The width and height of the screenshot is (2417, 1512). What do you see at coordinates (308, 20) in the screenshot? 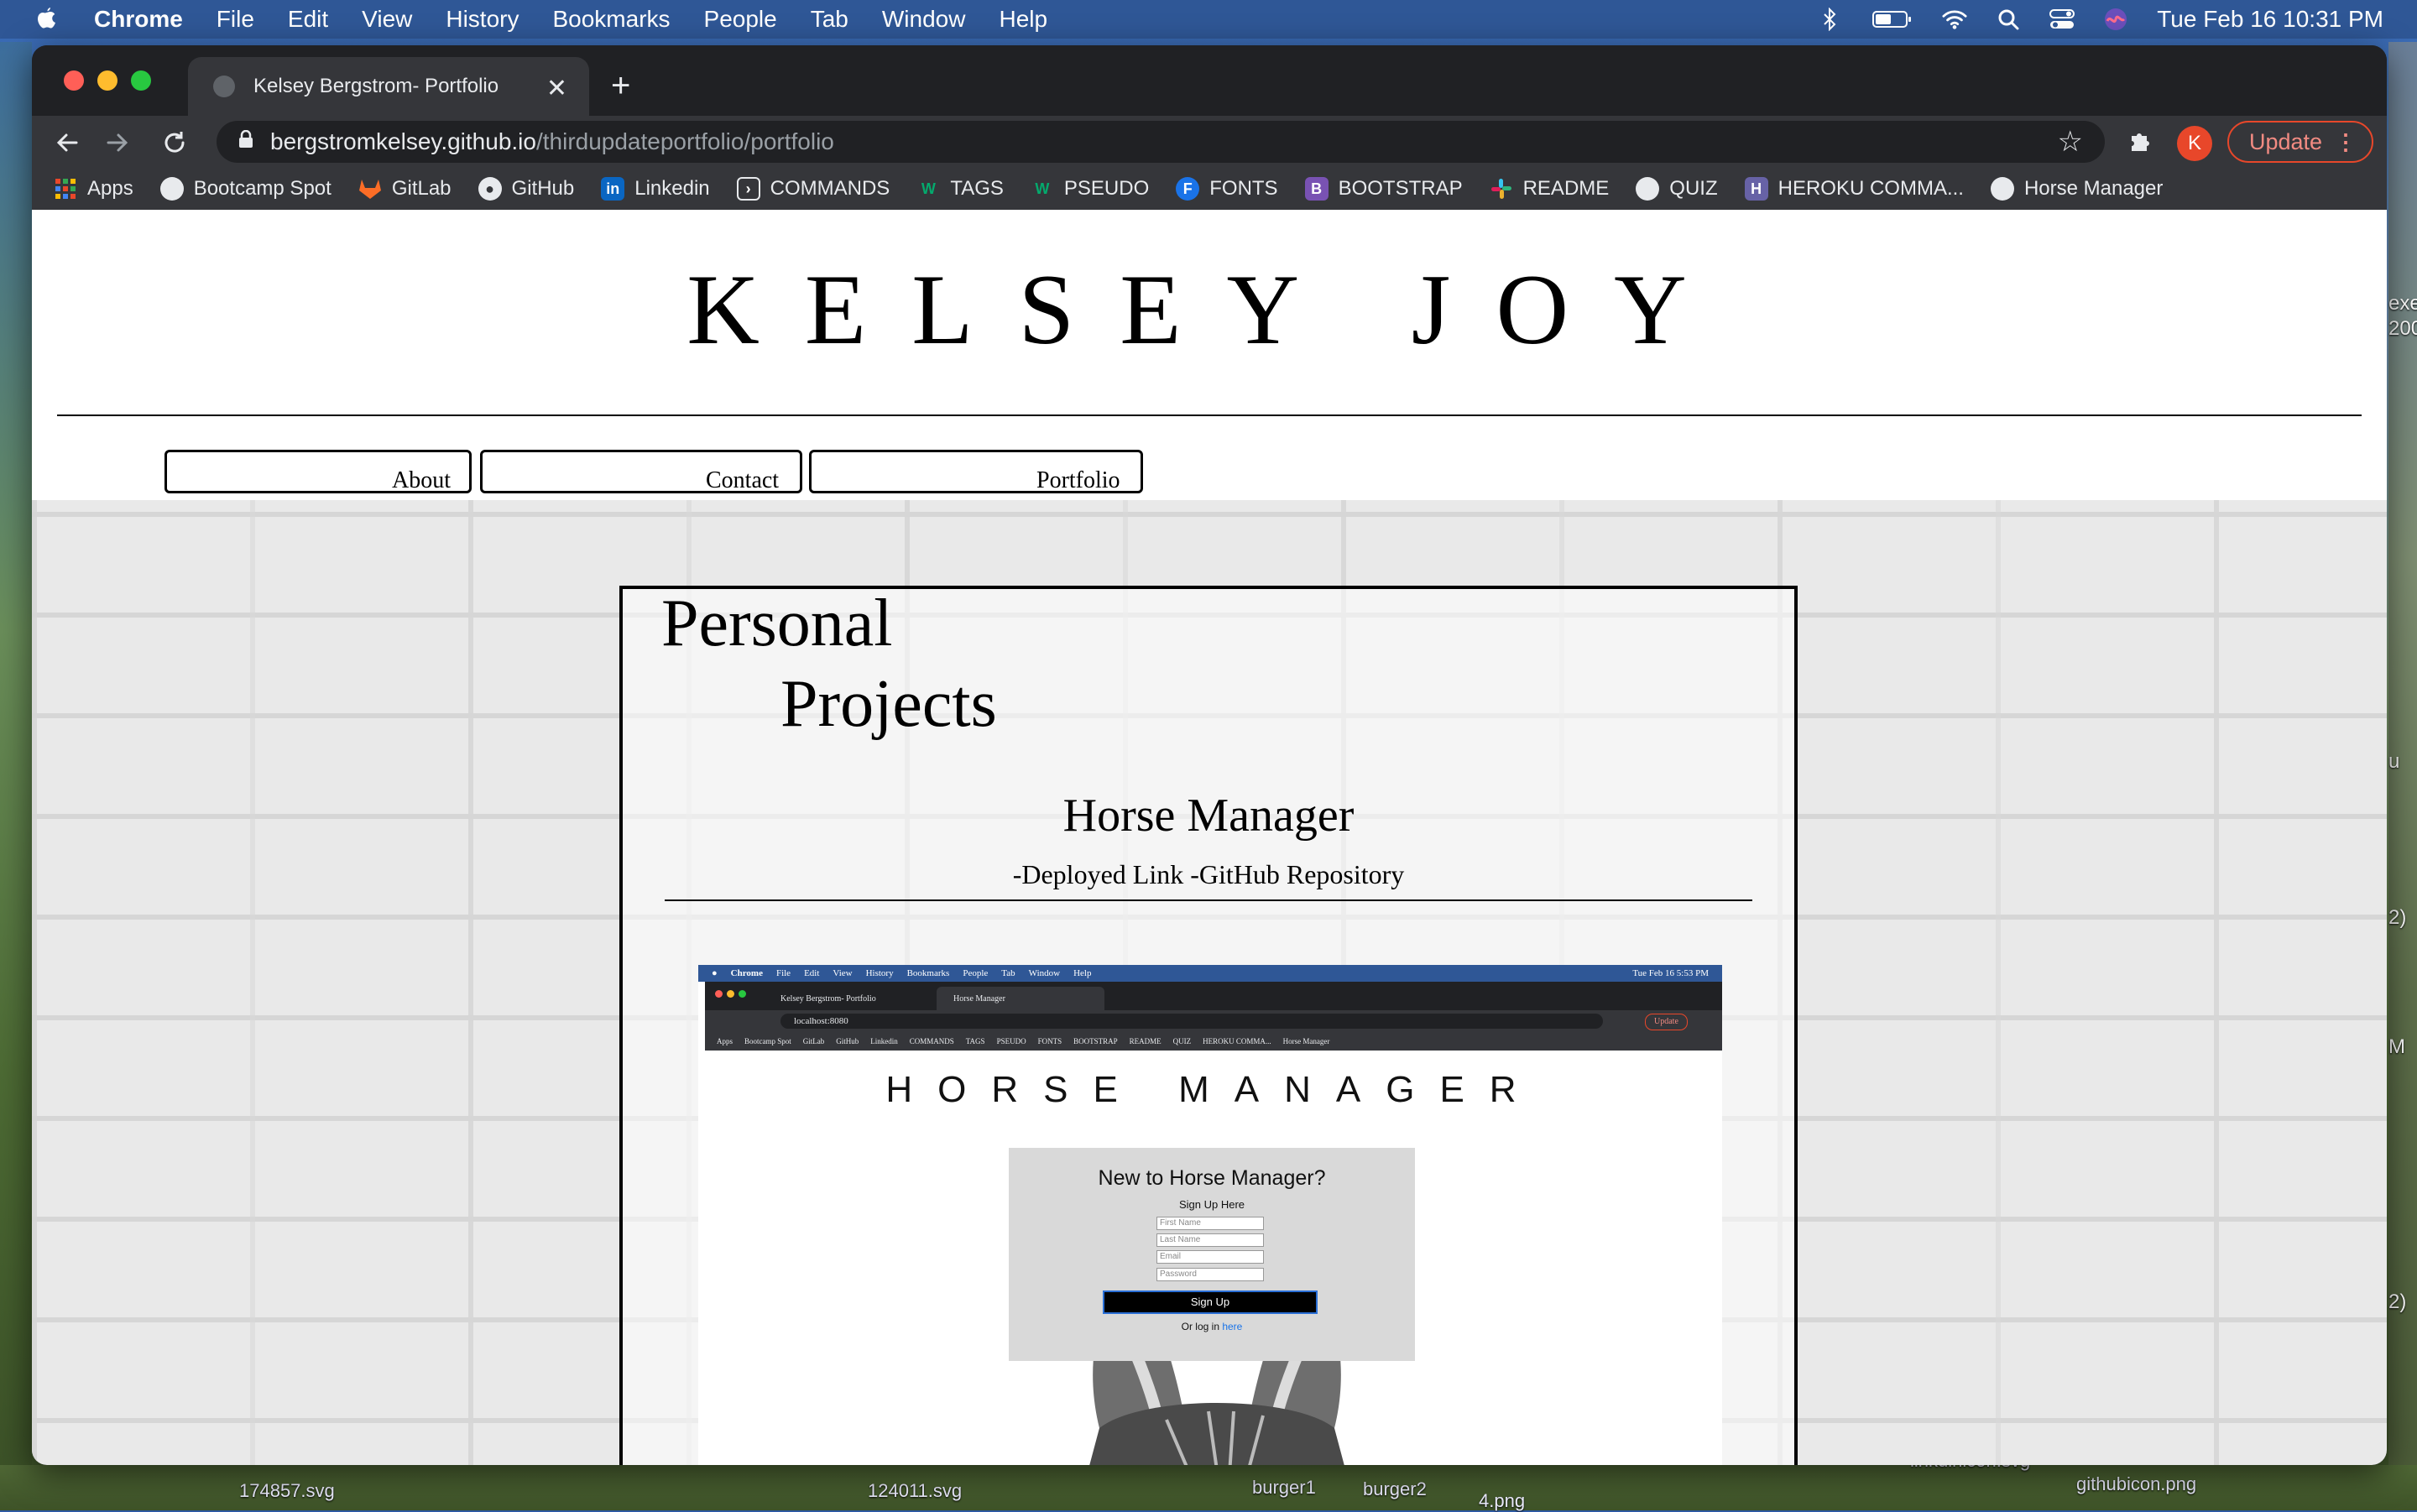
I see `menu-edit: Edit` at bounding box center [308, 20].